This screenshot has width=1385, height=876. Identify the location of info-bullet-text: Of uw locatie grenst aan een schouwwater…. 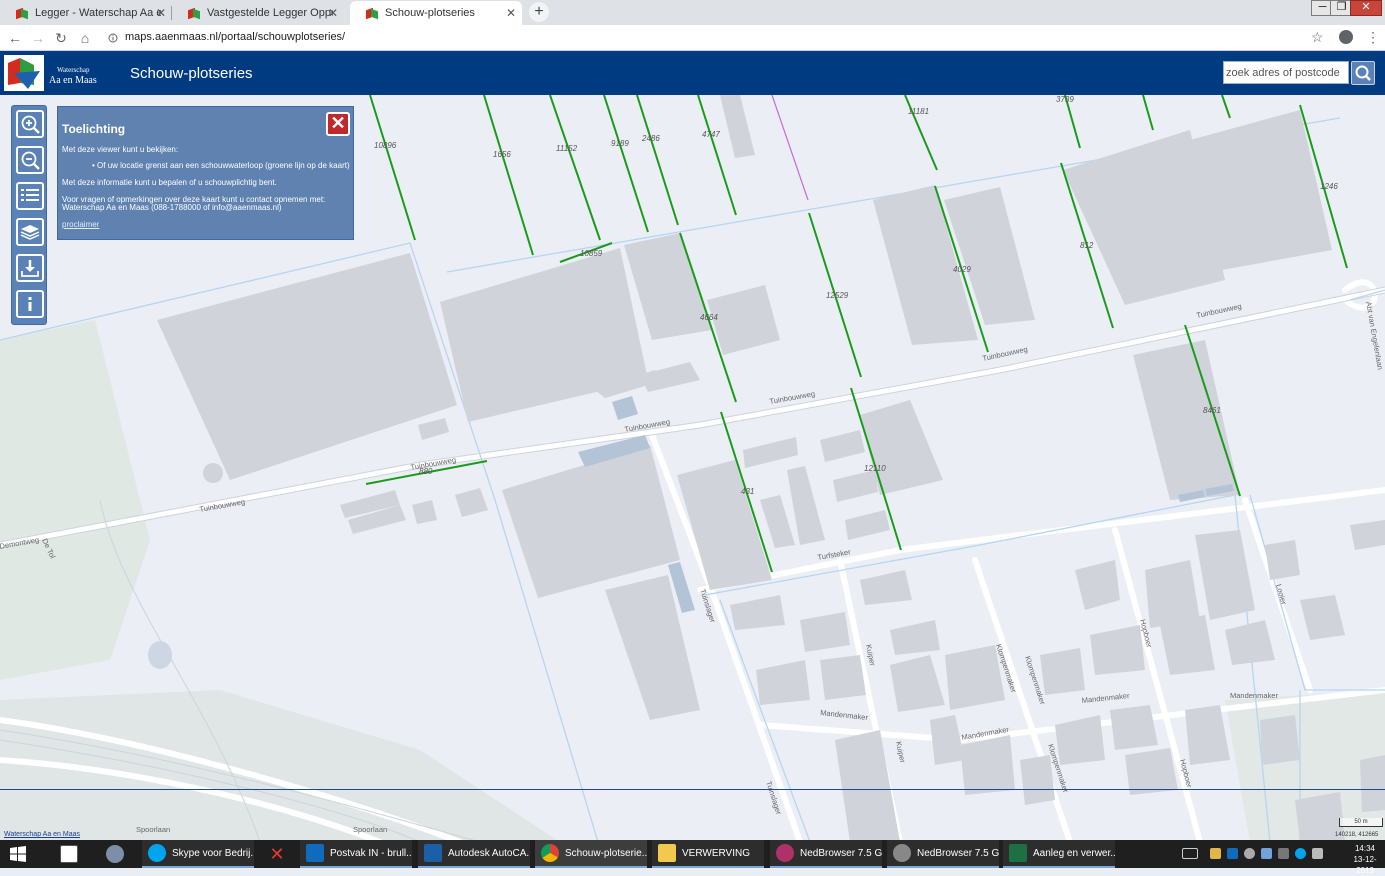
(223, 165).